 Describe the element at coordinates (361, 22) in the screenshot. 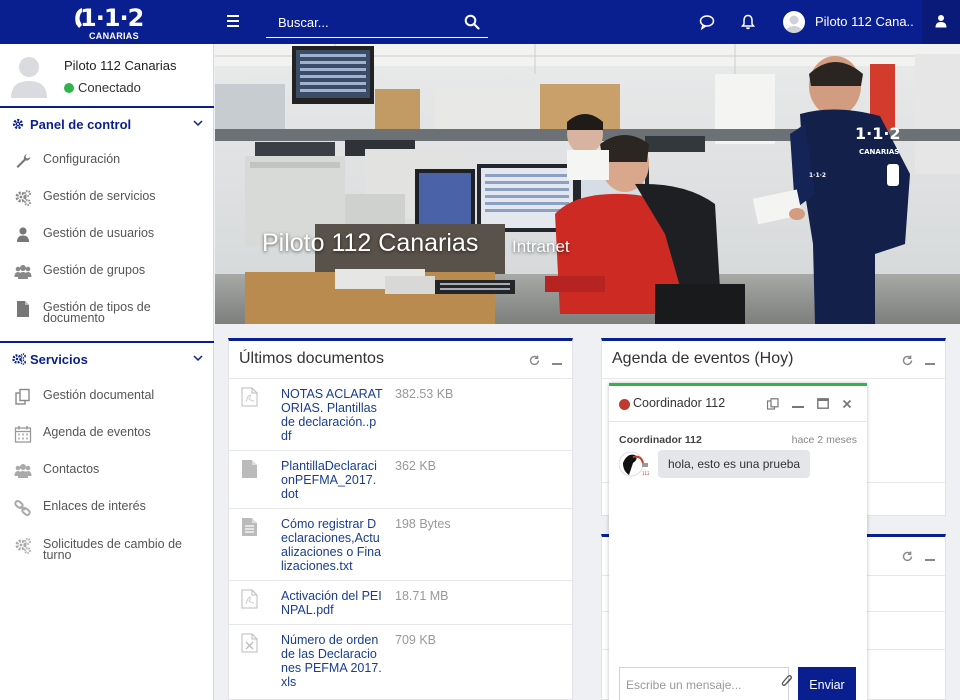

I see `search-input` at that location.